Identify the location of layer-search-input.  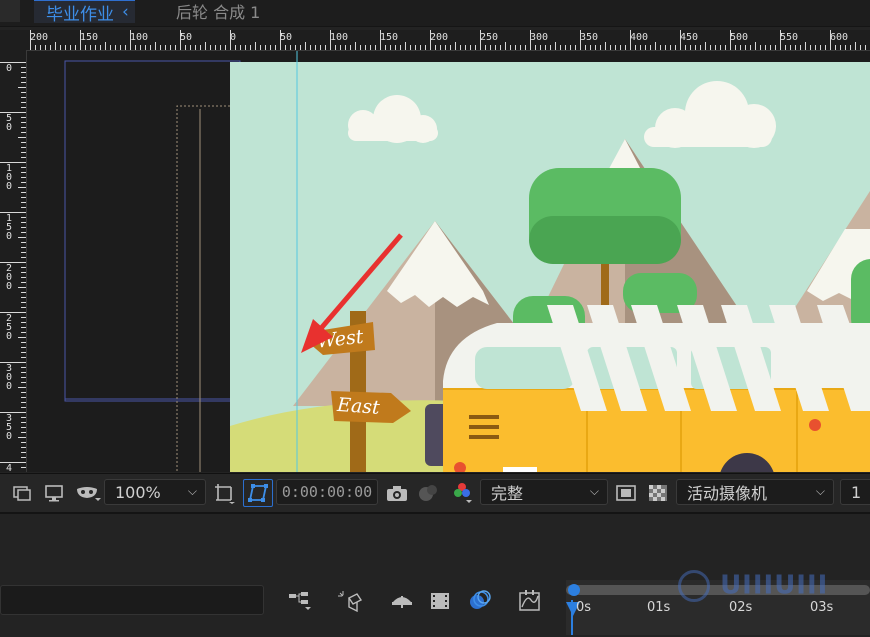
(132, 600).